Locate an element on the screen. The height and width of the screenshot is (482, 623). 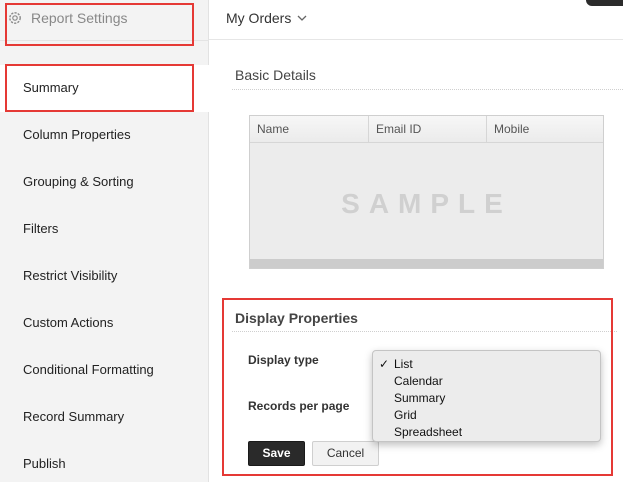
sidebar-item-conditional-formatting: Conditional Formatting is located at coordinates (104, 370).